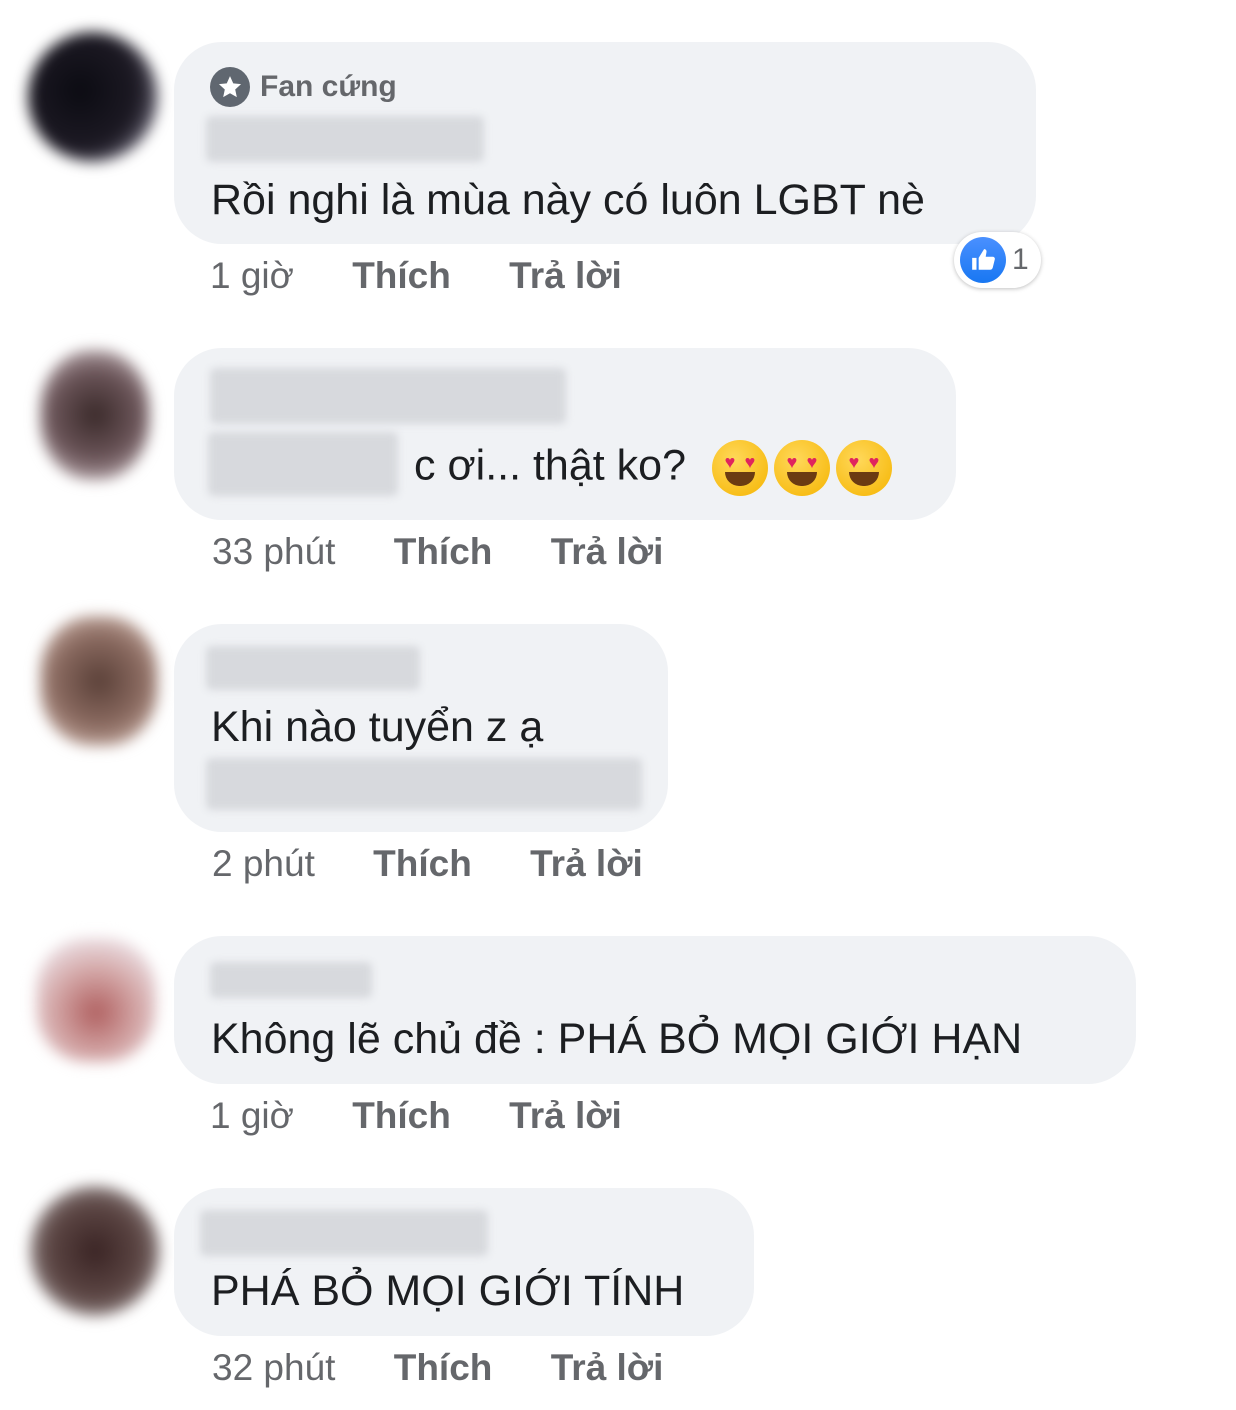 This screenshot has width=1236, height=1410. What do you see at coordinates (303, 464) in the screenshot?
I see `mentioned-name` at bounding box center [303, 464].